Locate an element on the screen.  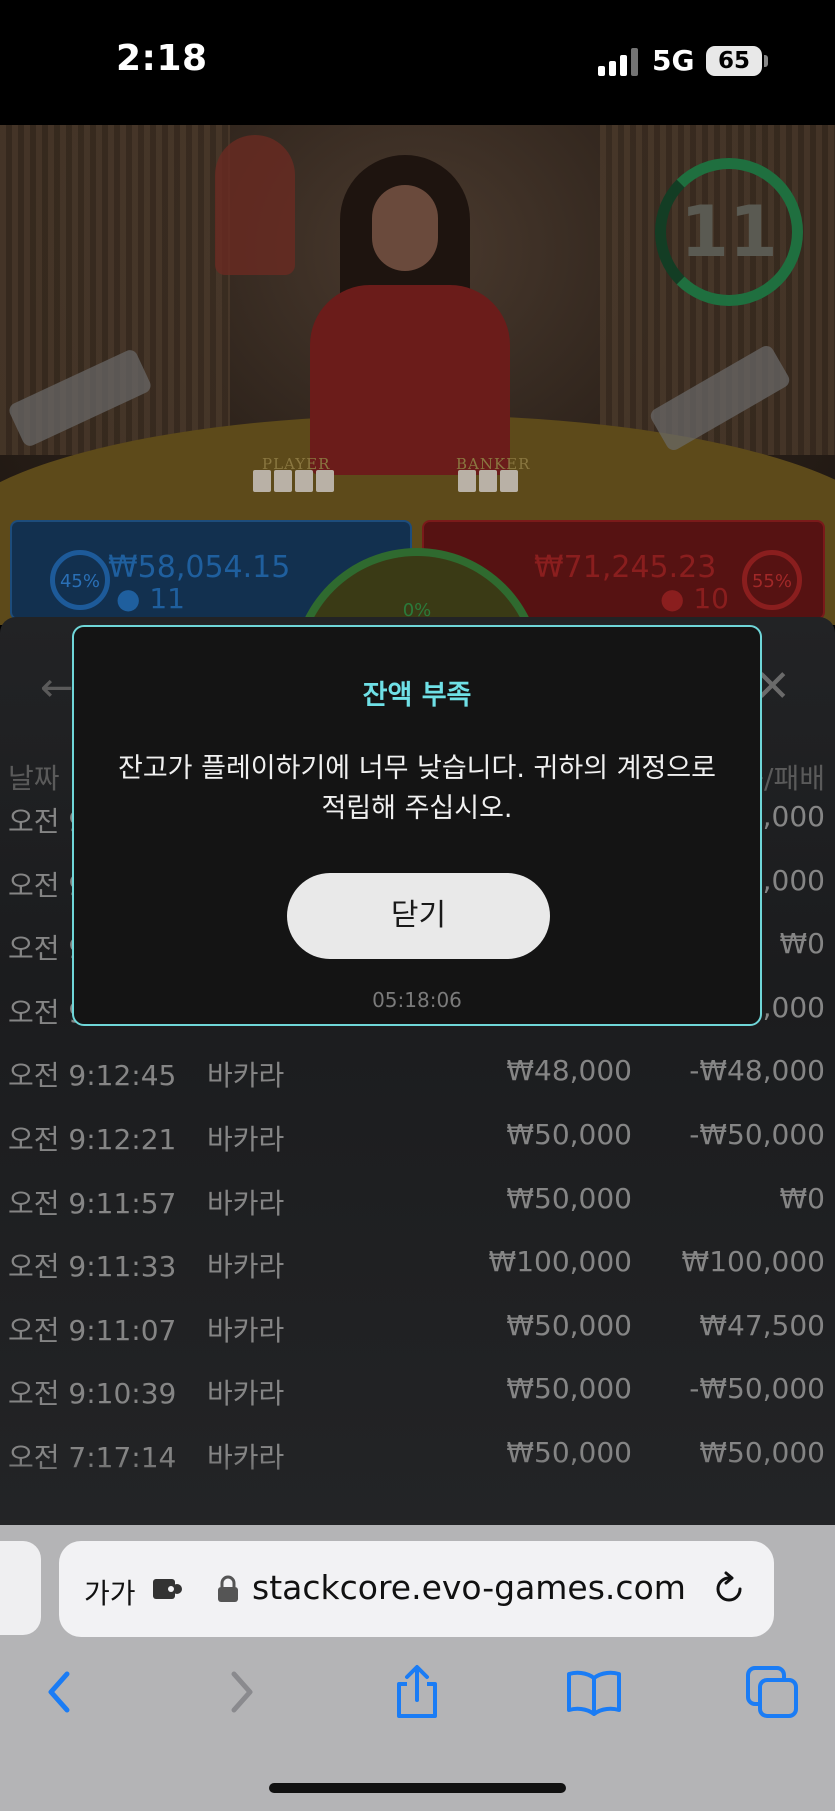
row-time: 오전 9:12:45 is located at coordinates (92, 1076).